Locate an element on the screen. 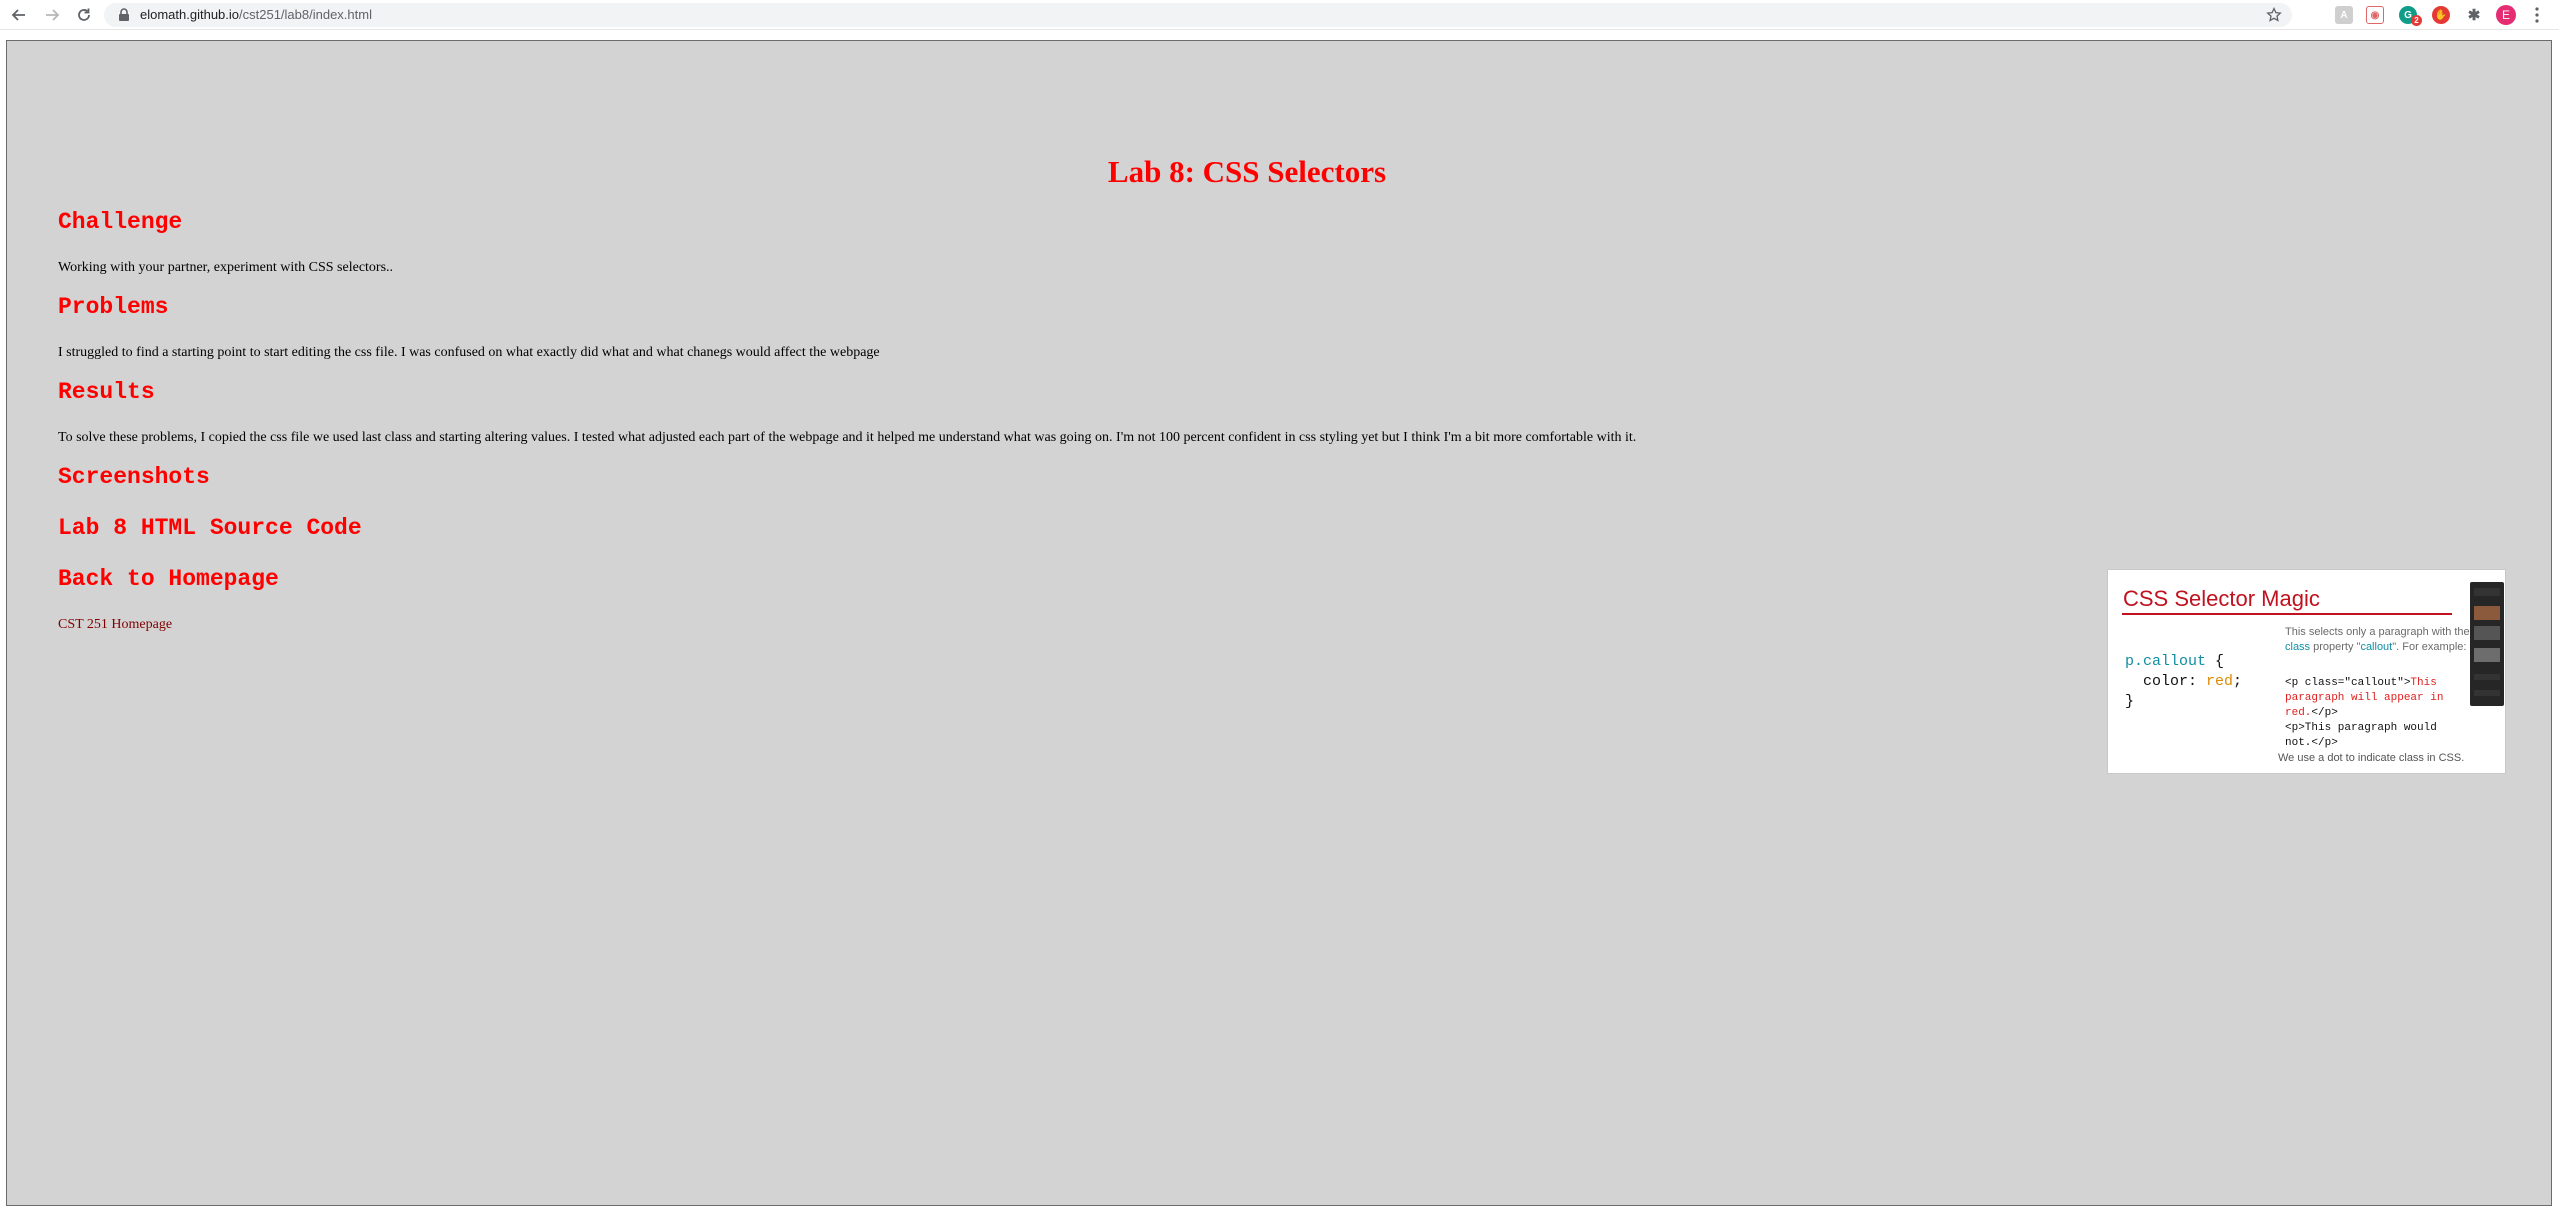 This screenshot has height=1207, width=2559. homepage-link: CST 251 Homepage is located at coordinates (115, 625).